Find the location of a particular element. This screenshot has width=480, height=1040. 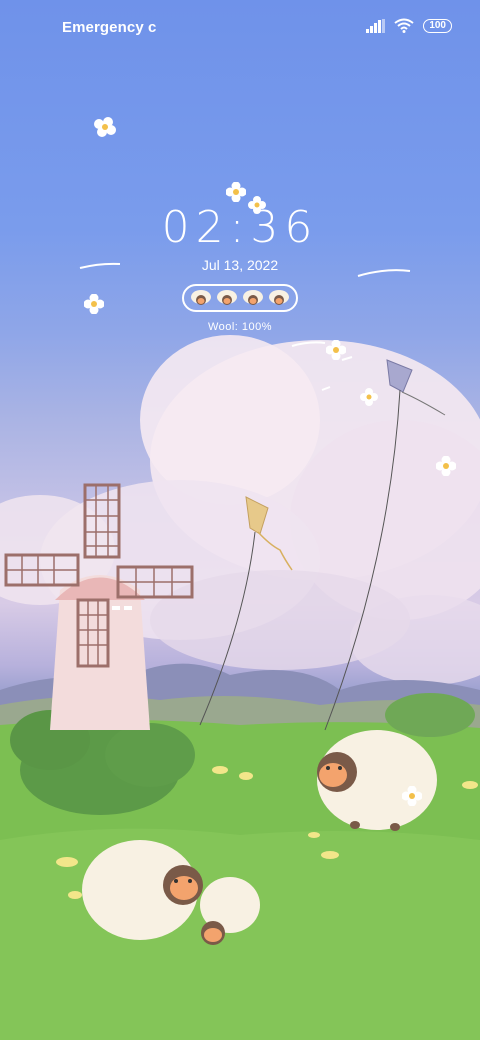

status-bar: Emergency c 100 is located at coordinates (240, 28).